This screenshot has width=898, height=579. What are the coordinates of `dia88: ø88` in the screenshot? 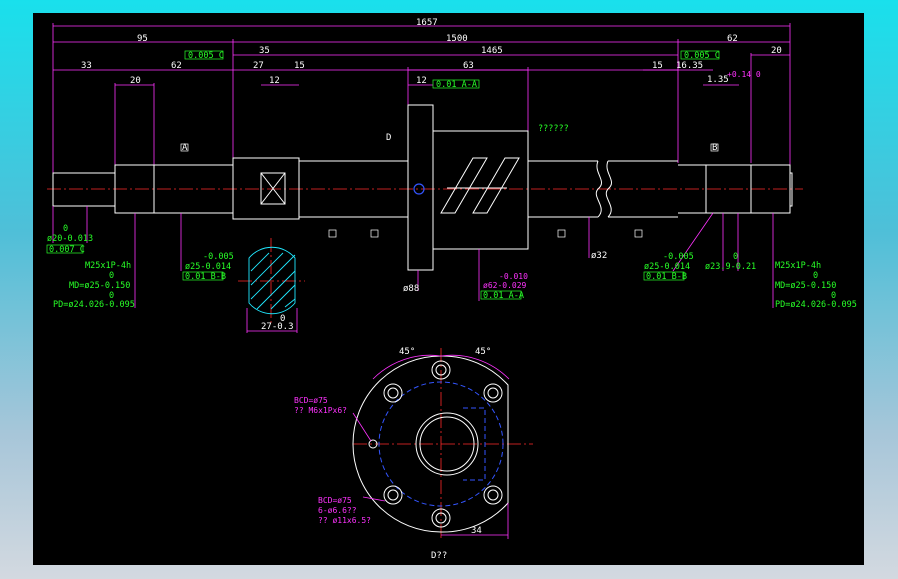 It's located at (411, 289).